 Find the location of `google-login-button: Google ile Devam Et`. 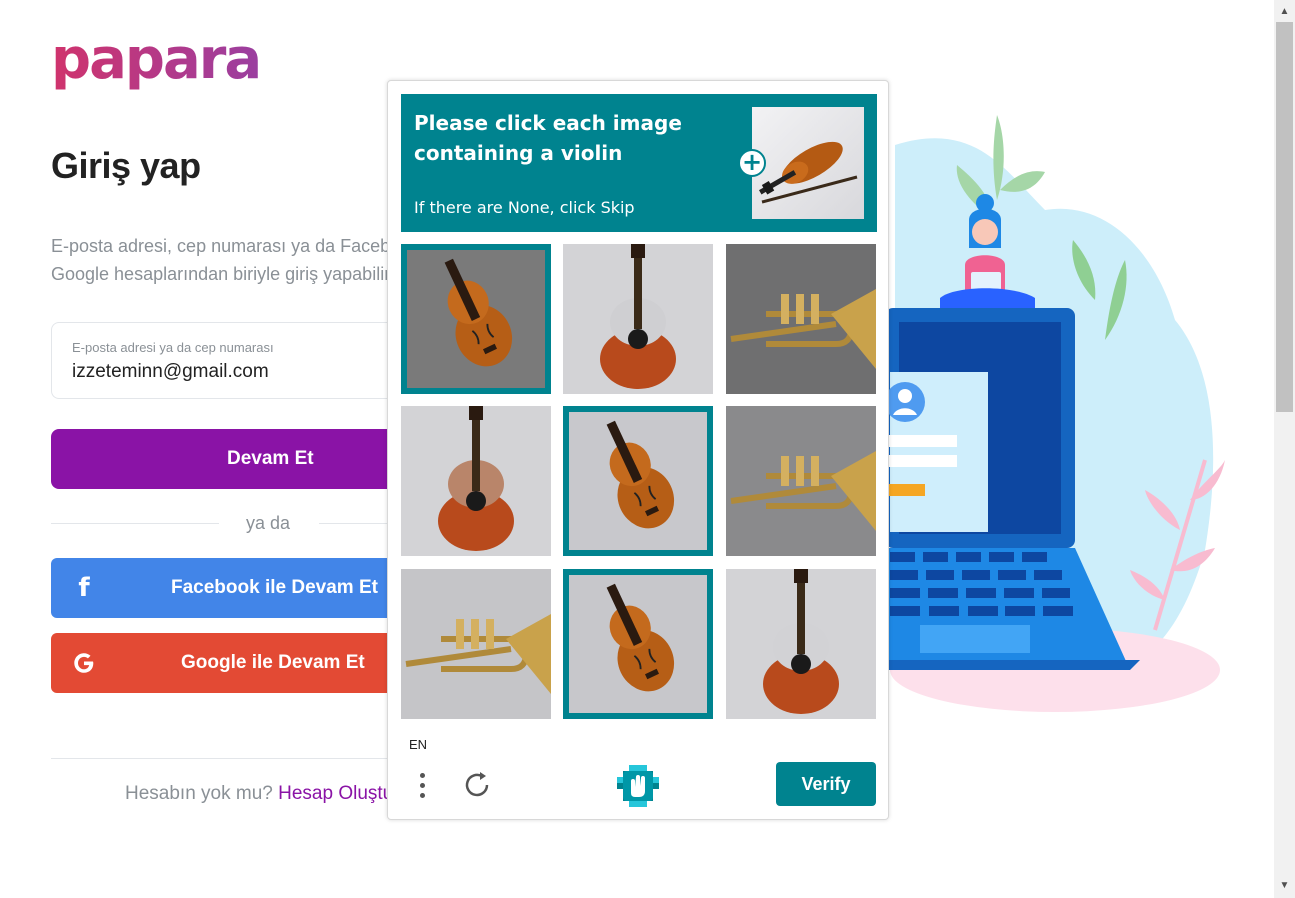

google-login-button: Google ile Devam Et is located at coordinates (223, 663).